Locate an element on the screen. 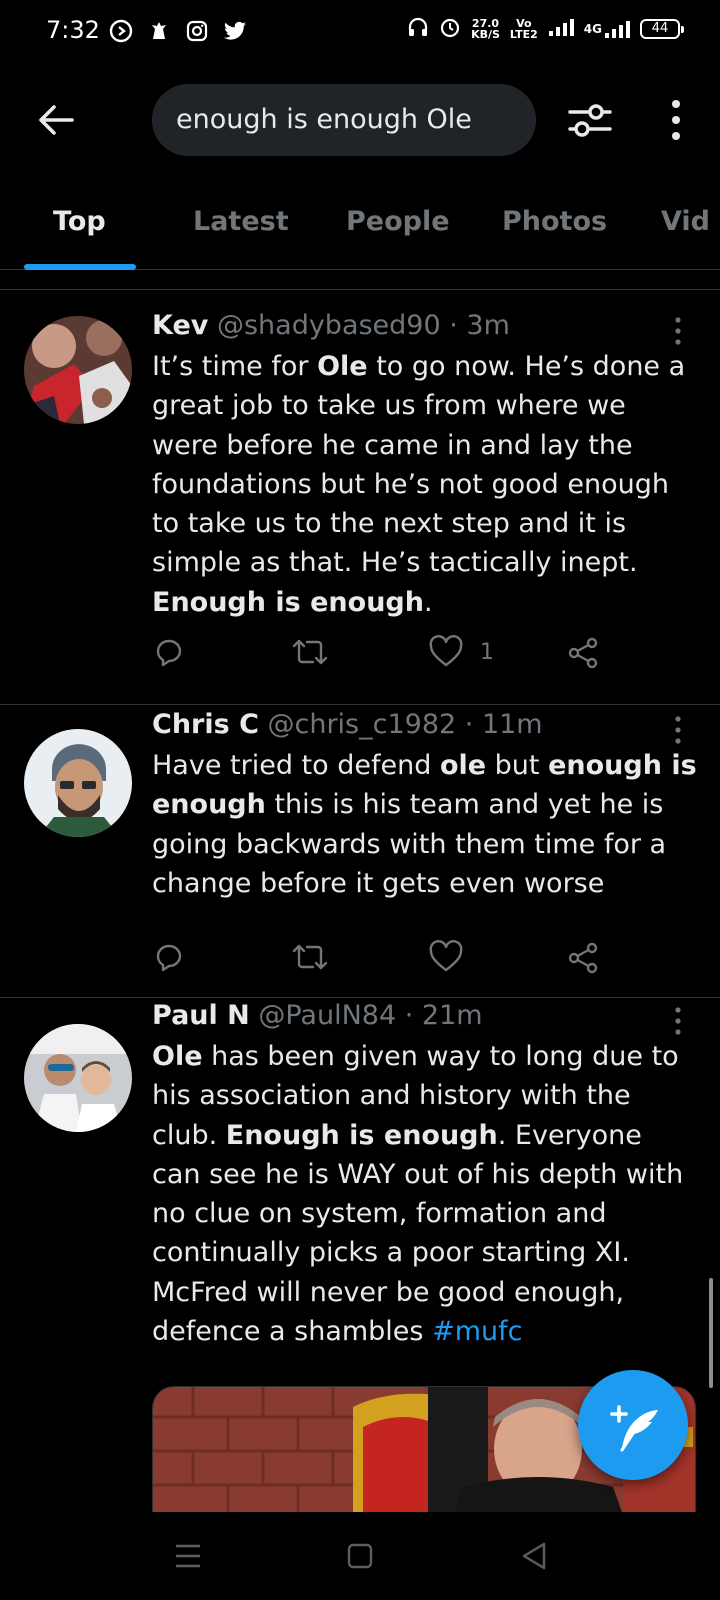 This screenshot has height=1600, width=720. compose-tweet-button is located at coordinates (633, 1425).